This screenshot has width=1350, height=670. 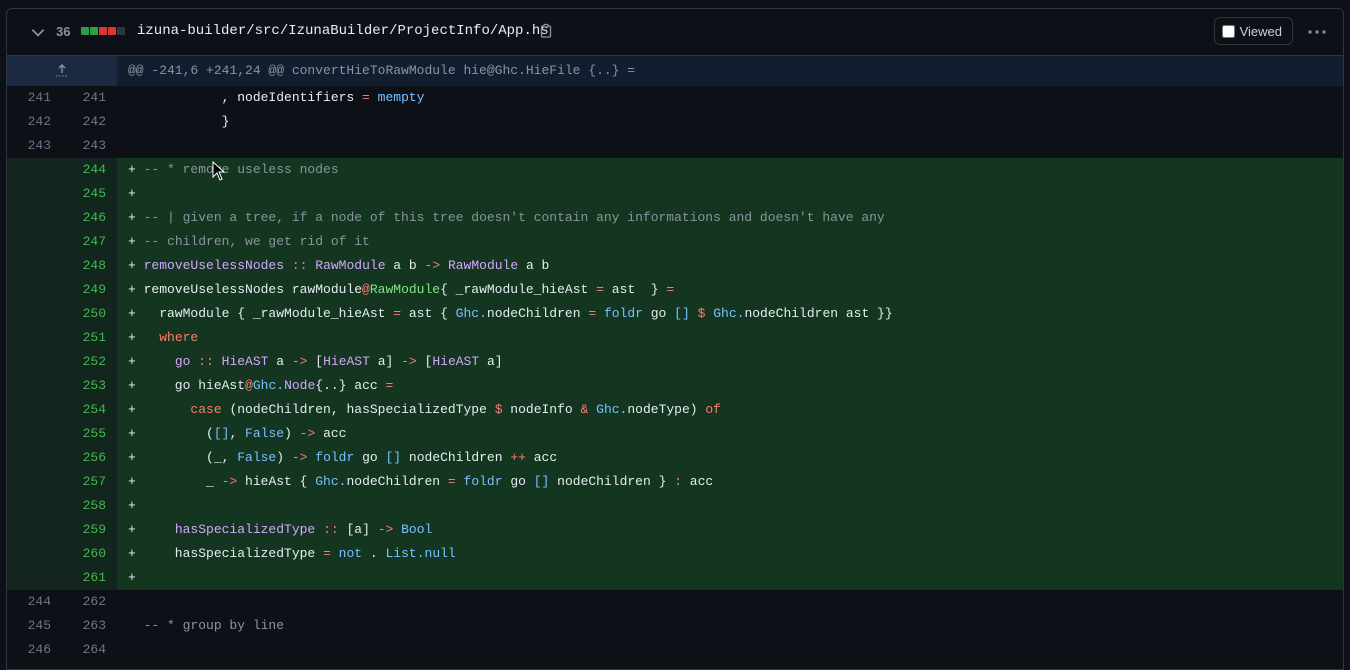 I want to click on added-line: 245 +, so click(x=675, y=194).